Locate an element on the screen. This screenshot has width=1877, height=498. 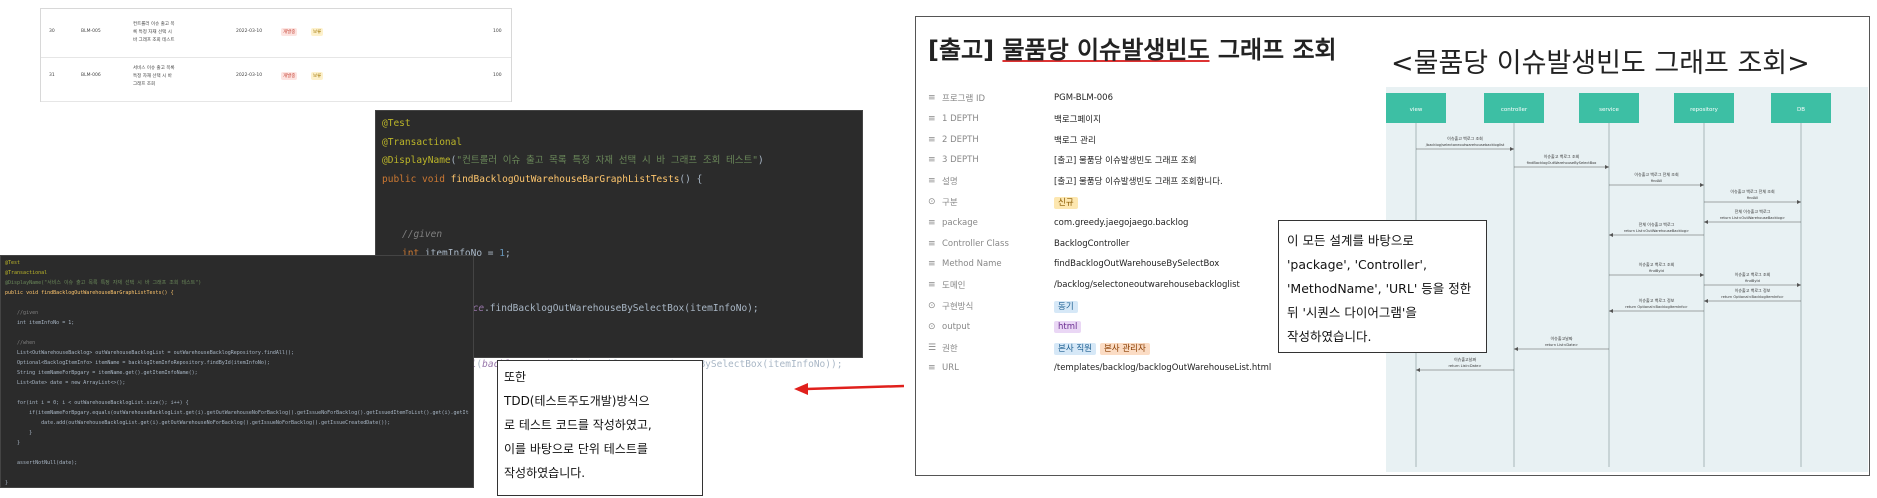
property-row: ≡ 1 DEPTH 백로그페이지 is located at coordinates (1014, 119).